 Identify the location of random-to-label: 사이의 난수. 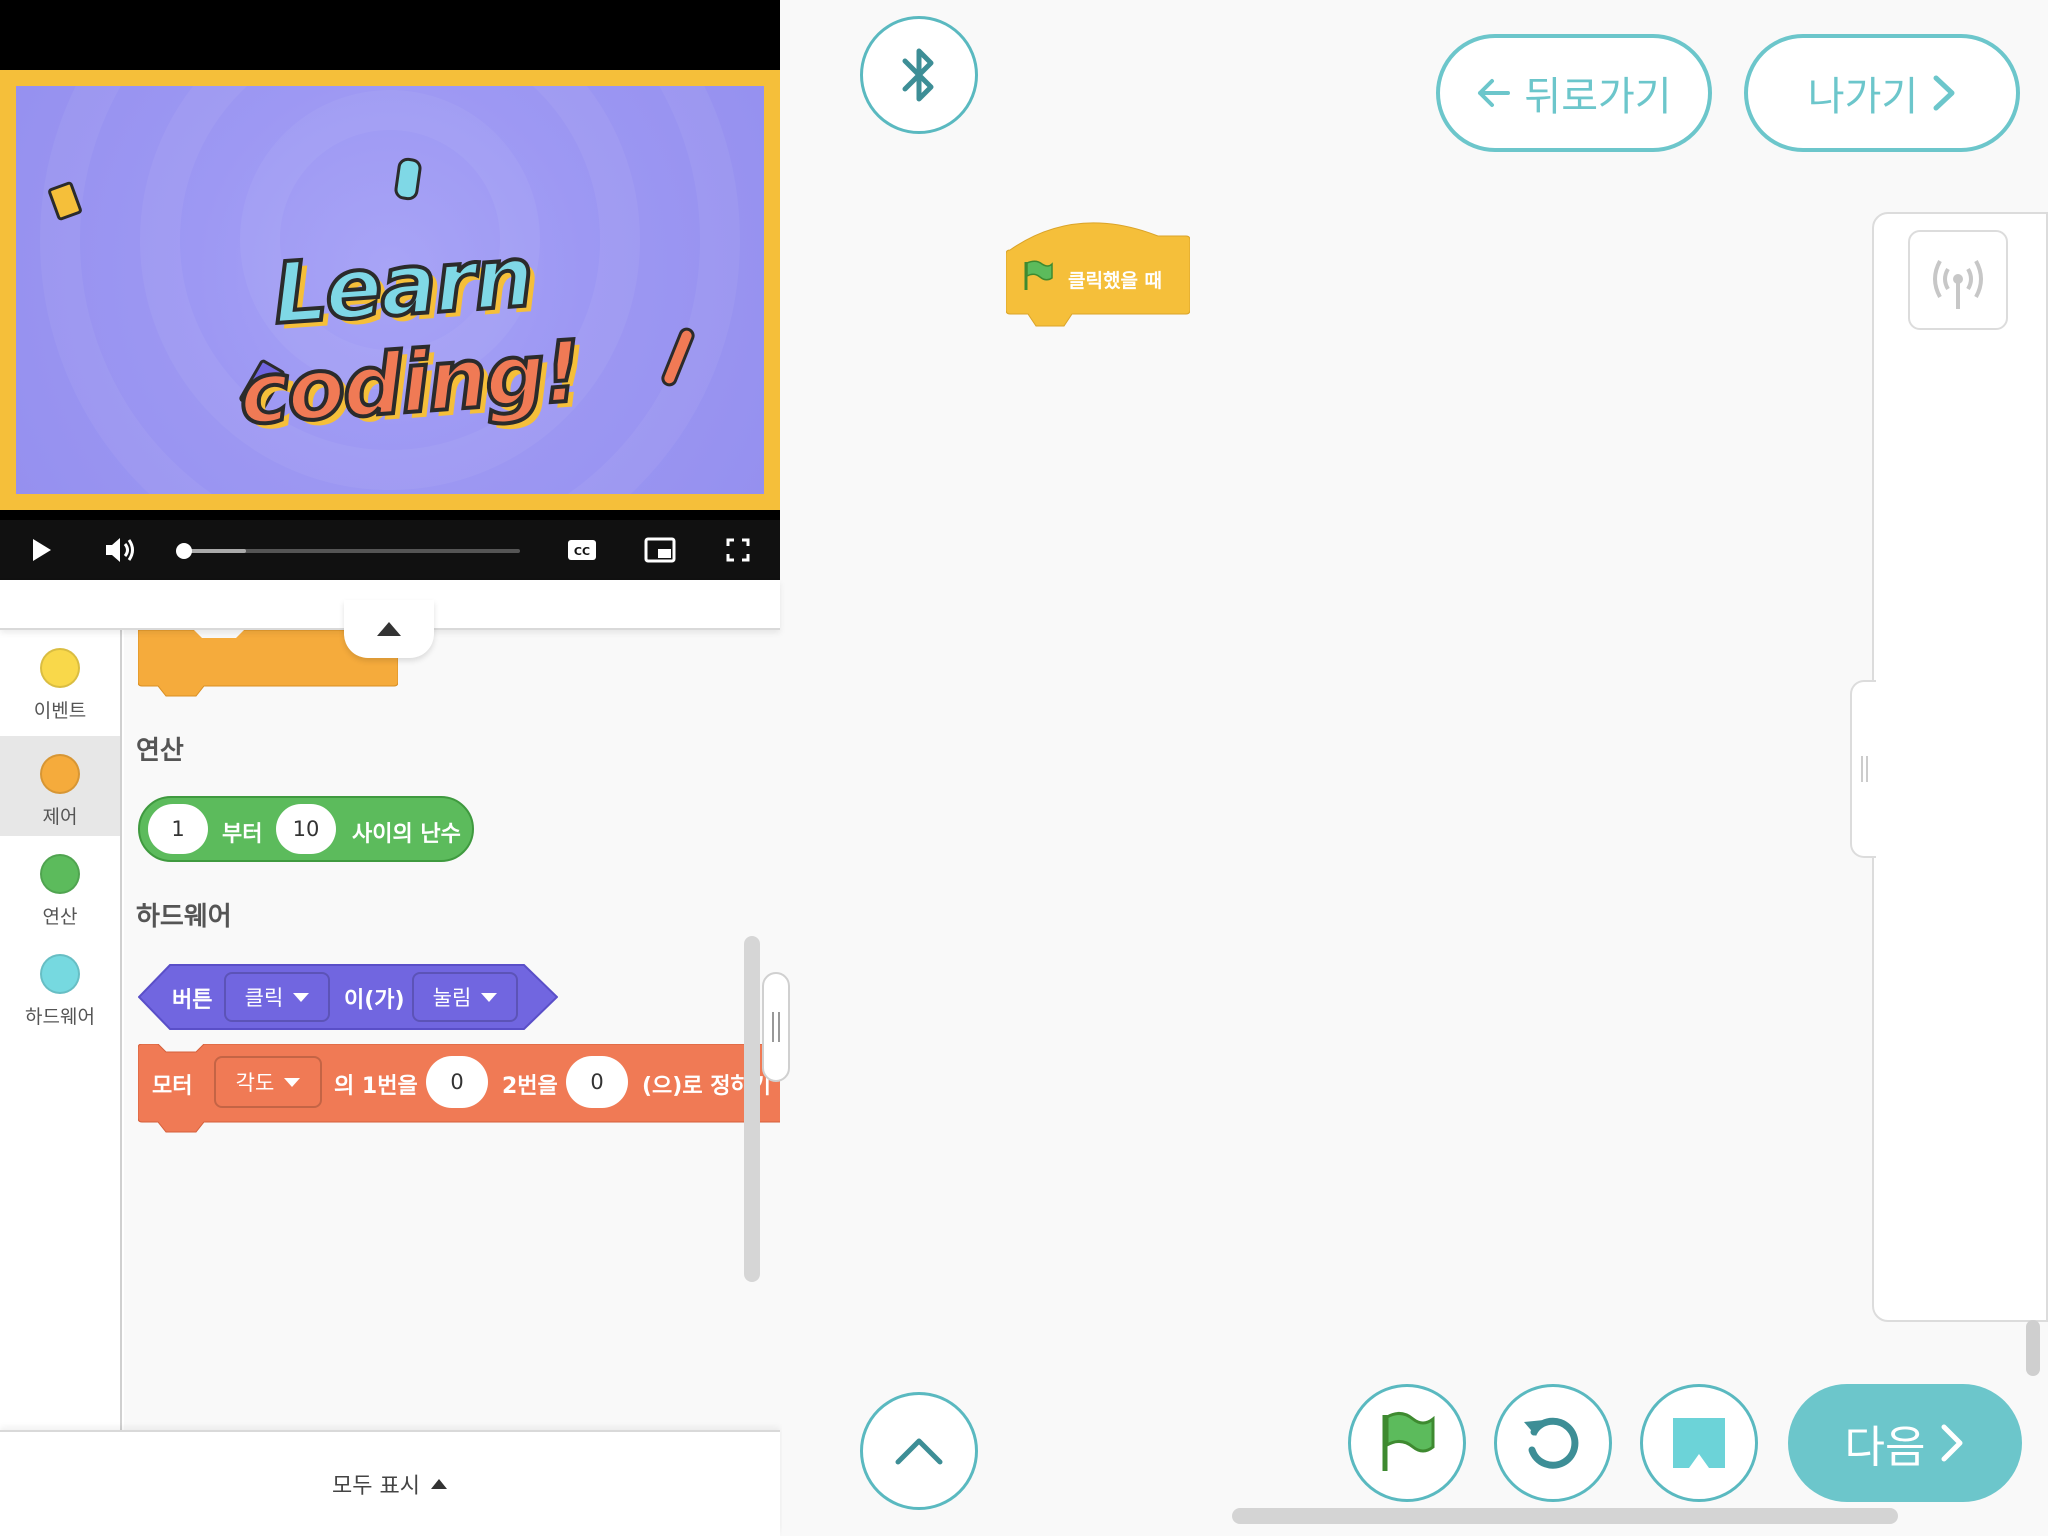
(406, 834).